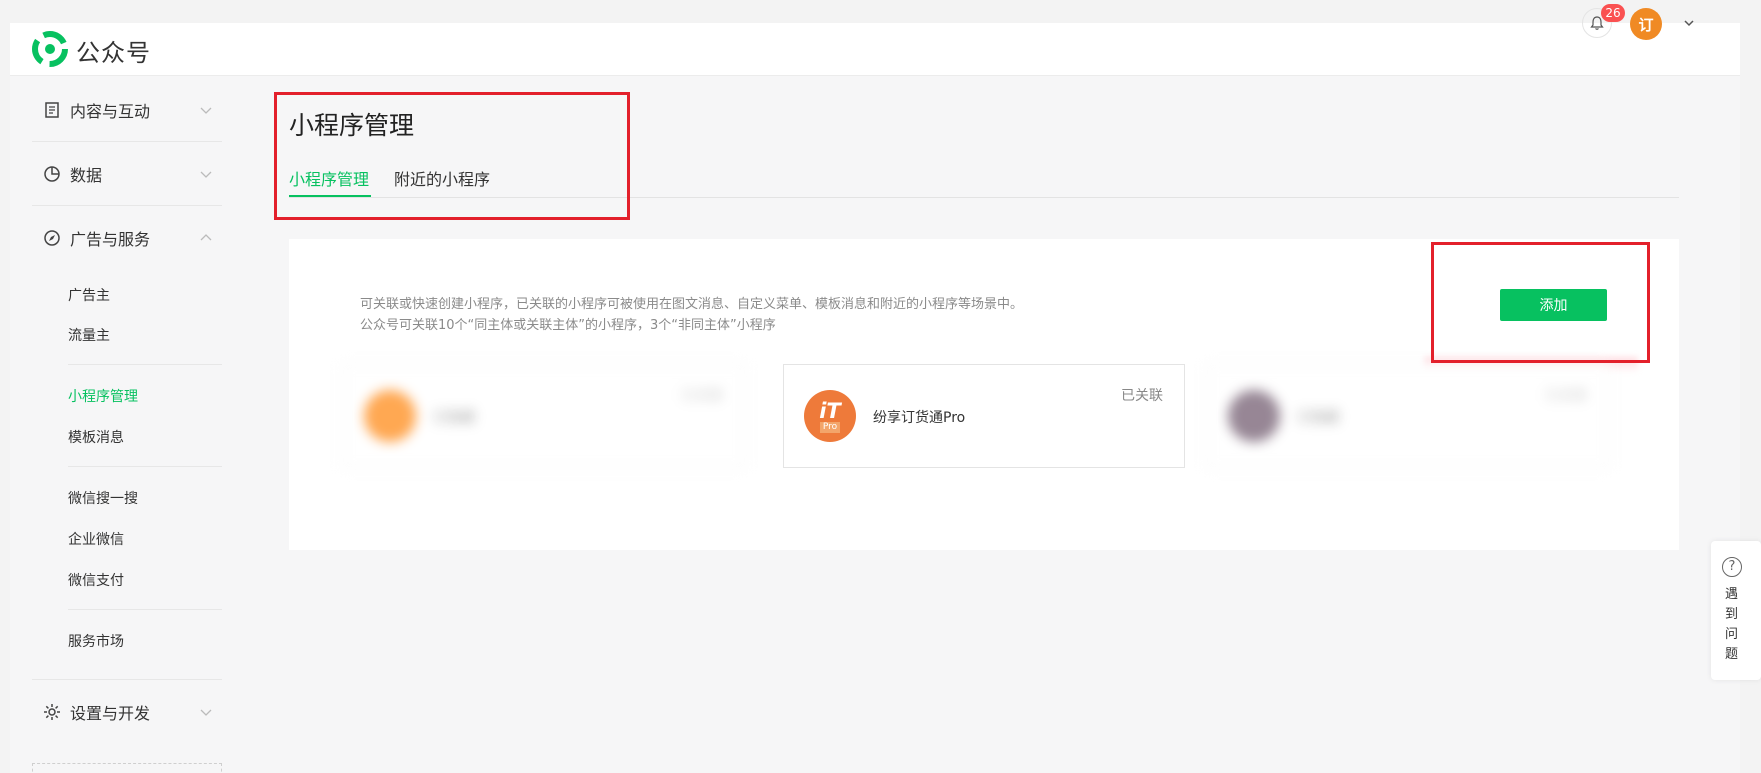 Image resolution: width=1761 pixels, height=773 pixels. I want to click on sidebar-group-content: 内容与互动, so click(127, 110).